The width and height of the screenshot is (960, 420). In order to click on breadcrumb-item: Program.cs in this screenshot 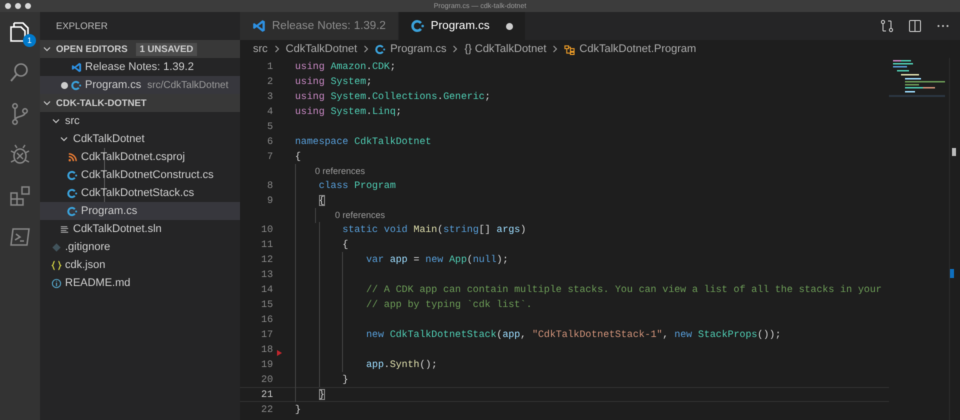, I will do `click(418, 49)`.